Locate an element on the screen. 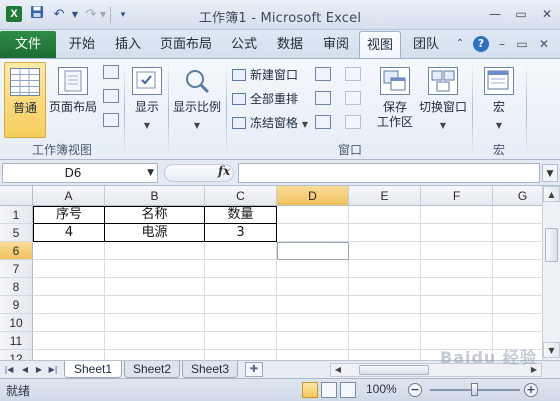 Image resolution: width=560 pixels, height=401 pixels. page-layout-view-button: 页面布局 is located at coordinates (73, 100).